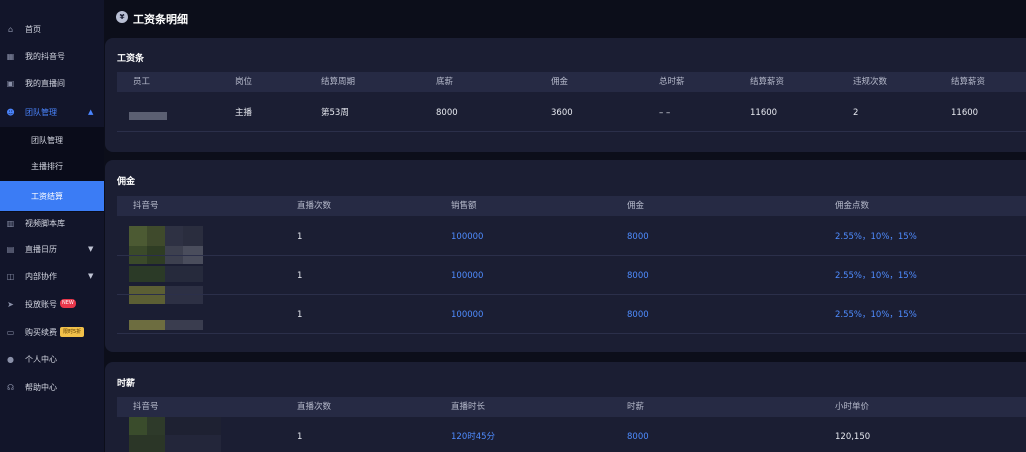 The height and width of the screenshot is (452, 1026). Describe the element at coordinates (571, 407) in the screenshot. I see `hourly-table-header: 抖音号 直播次数 直播时长 时薪 小时单价` at that location.